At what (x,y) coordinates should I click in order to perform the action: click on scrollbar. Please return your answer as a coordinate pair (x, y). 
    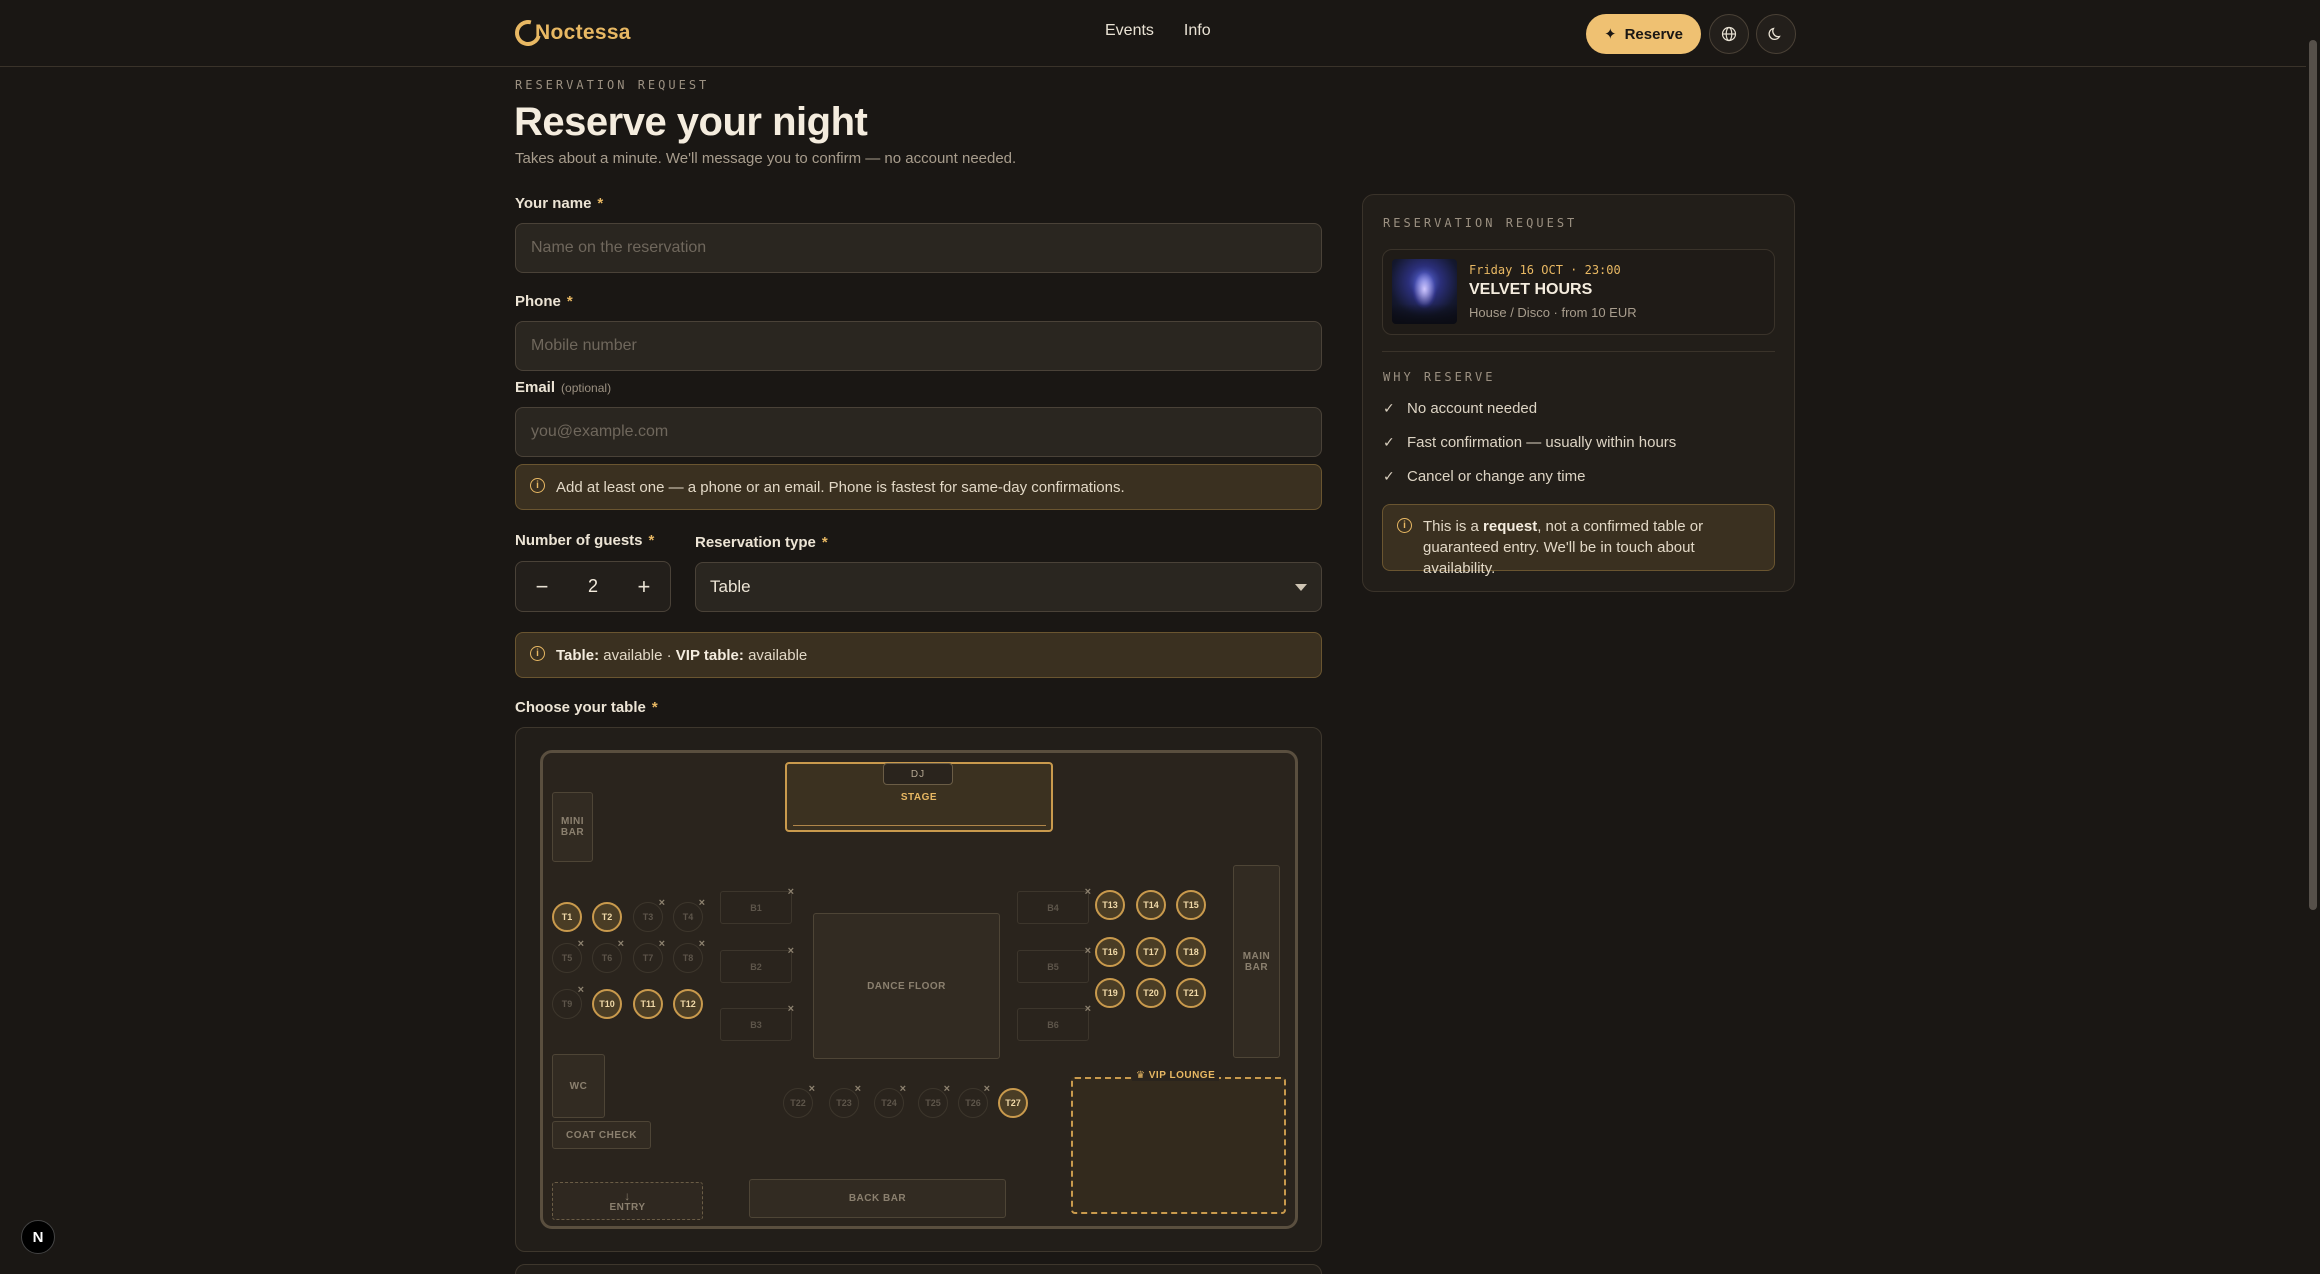
    Looking at the image, I should click on (2313, 637).